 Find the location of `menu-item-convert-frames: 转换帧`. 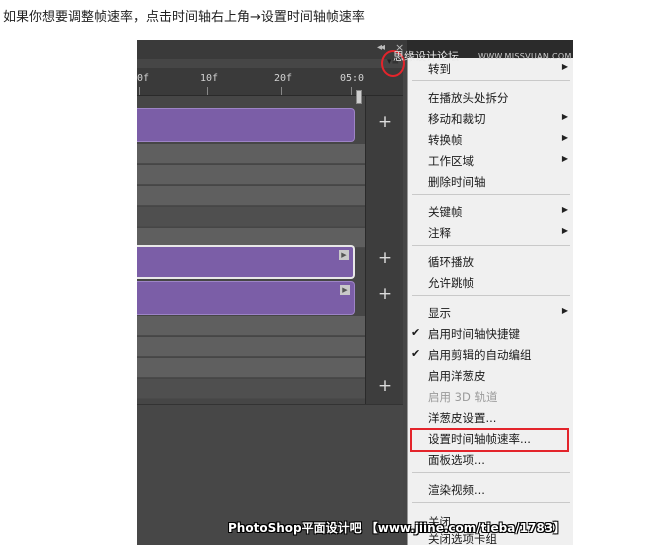

menu-item-convert-frames: 转换帧 is located at coordinates (445, 140).